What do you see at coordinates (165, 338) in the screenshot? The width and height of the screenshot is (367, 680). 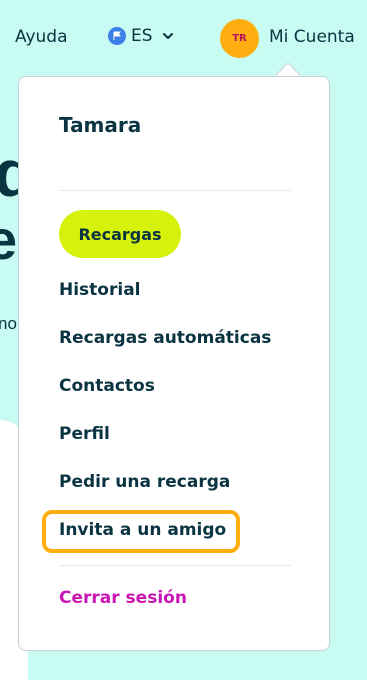 I see `menu-item-recargas-automaticas: Recargas automáticas` at bounding box center [165, 338].